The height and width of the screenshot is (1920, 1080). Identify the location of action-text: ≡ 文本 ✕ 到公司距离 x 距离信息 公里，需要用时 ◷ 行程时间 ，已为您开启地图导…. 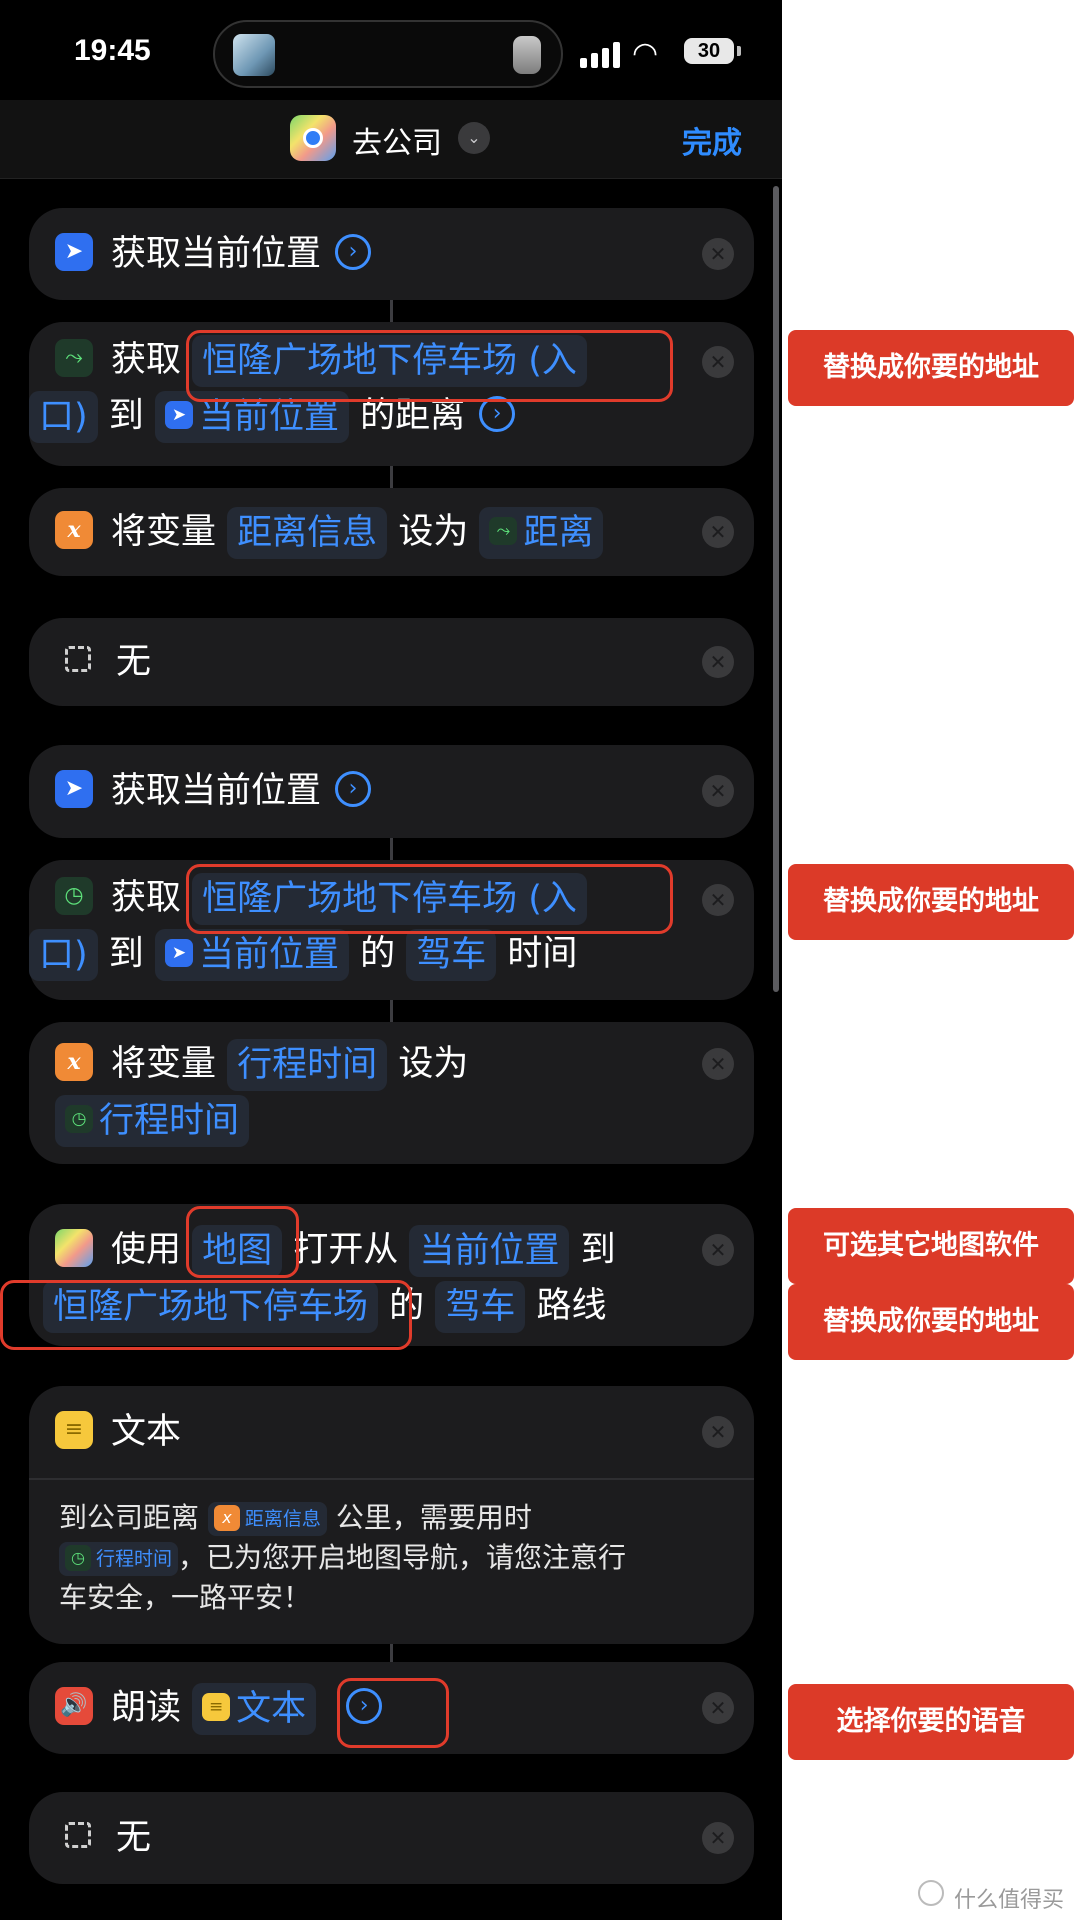
(391, 1515).